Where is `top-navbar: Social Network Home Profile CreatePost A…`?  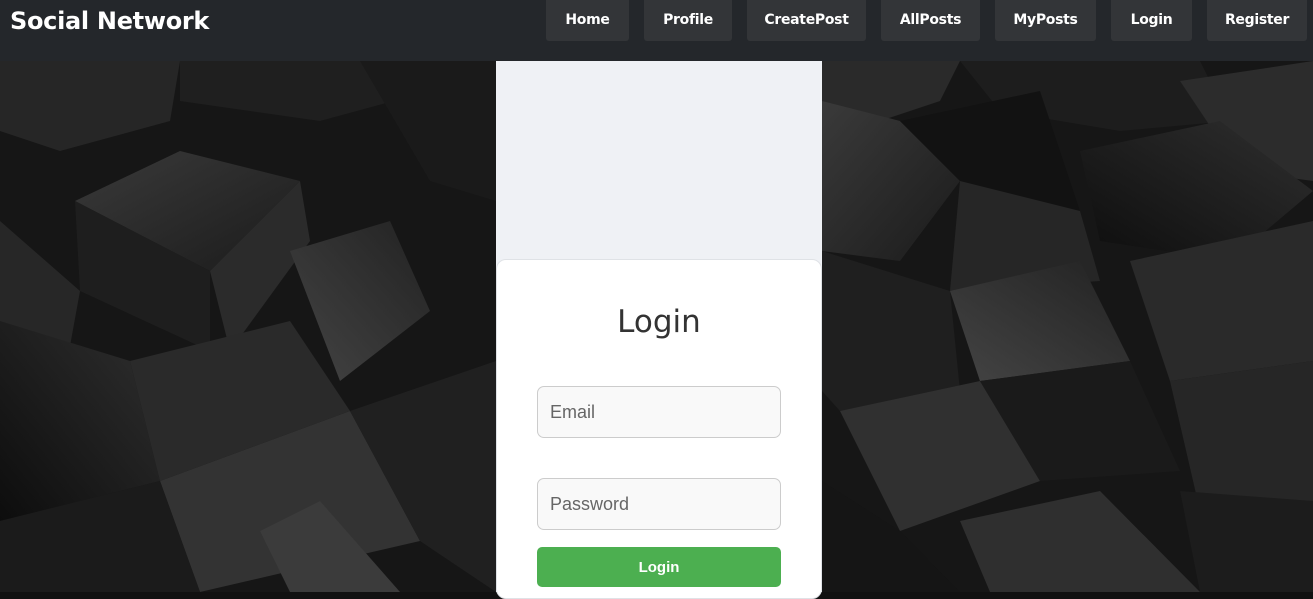
top-navbar: Social Network Home Profile CreatePost A… is located at coordinates (656, 30).